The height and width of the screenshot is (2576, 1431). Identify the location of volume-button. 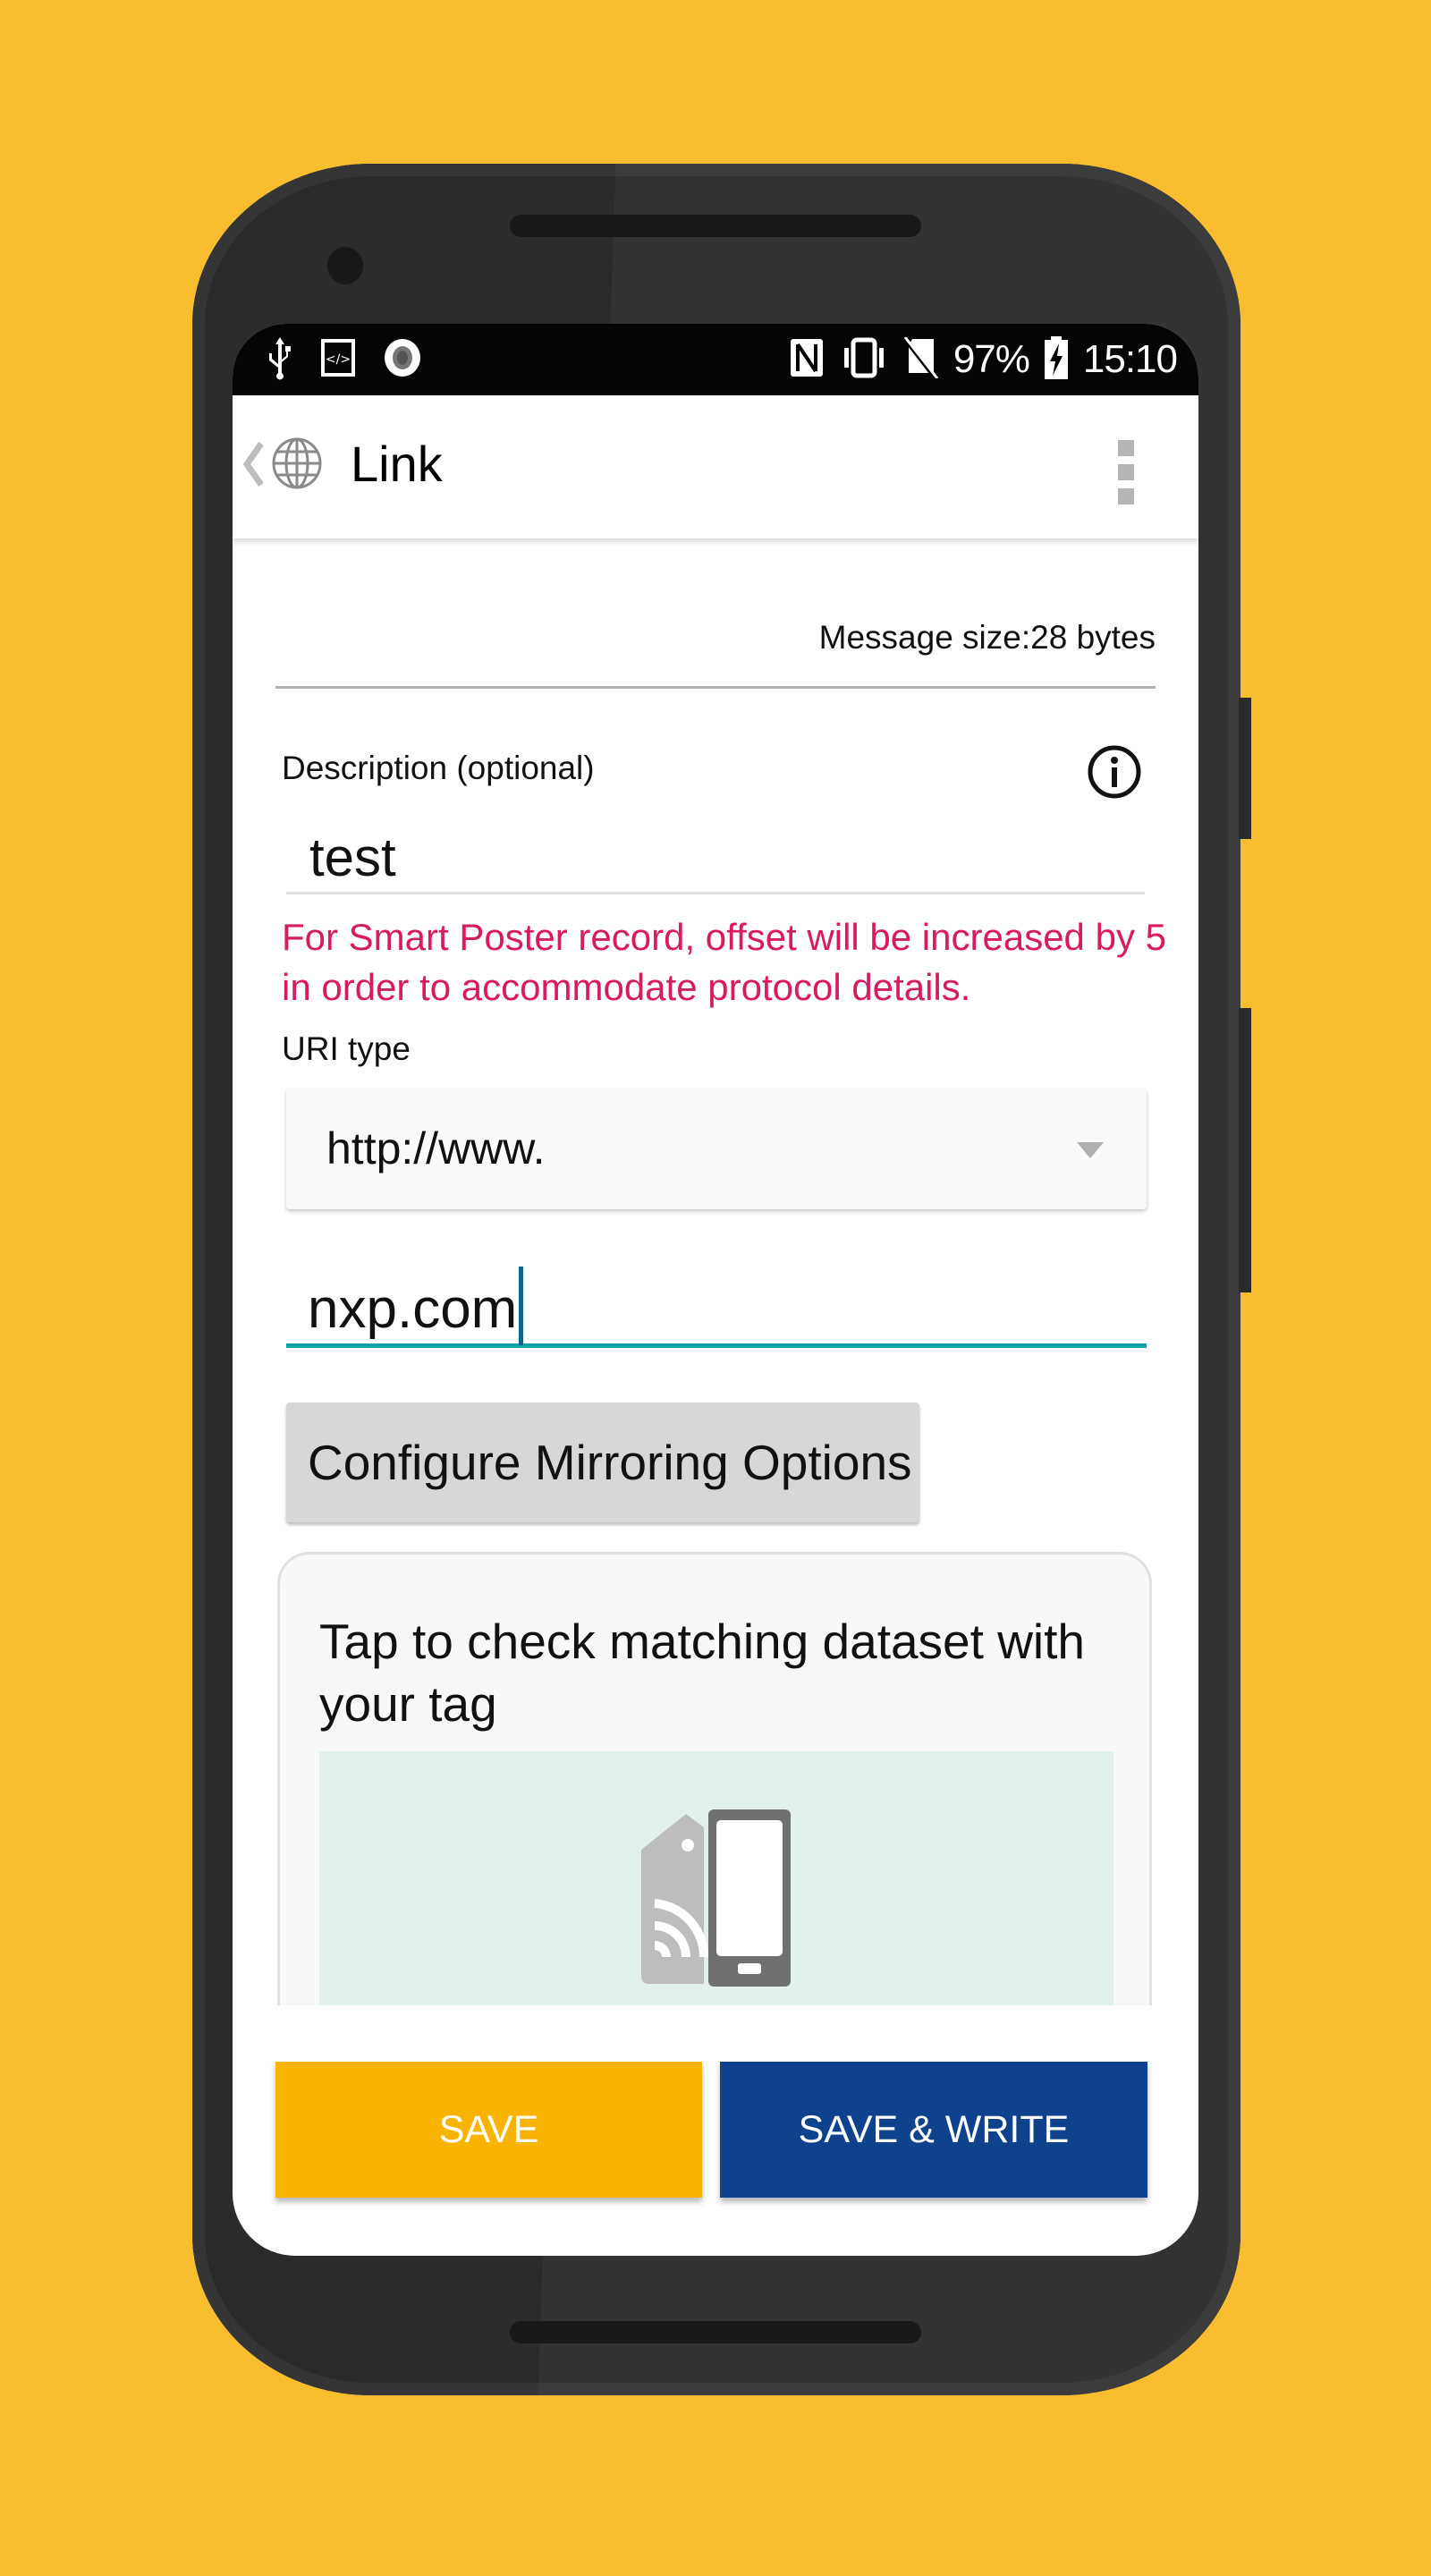
(1245, 1150).